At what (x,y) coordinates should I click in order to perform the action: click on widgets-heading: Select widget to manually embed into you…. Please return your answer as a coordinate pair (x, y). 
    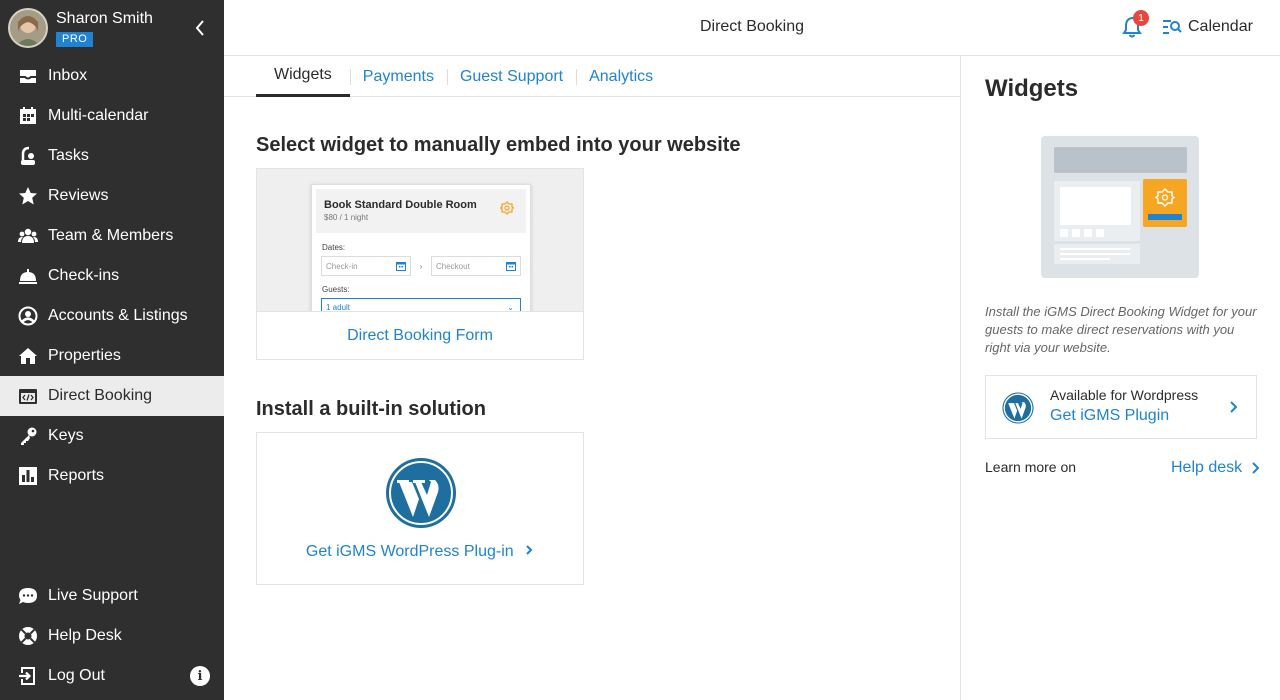
    Looking at the image, I should click on (498, 145).